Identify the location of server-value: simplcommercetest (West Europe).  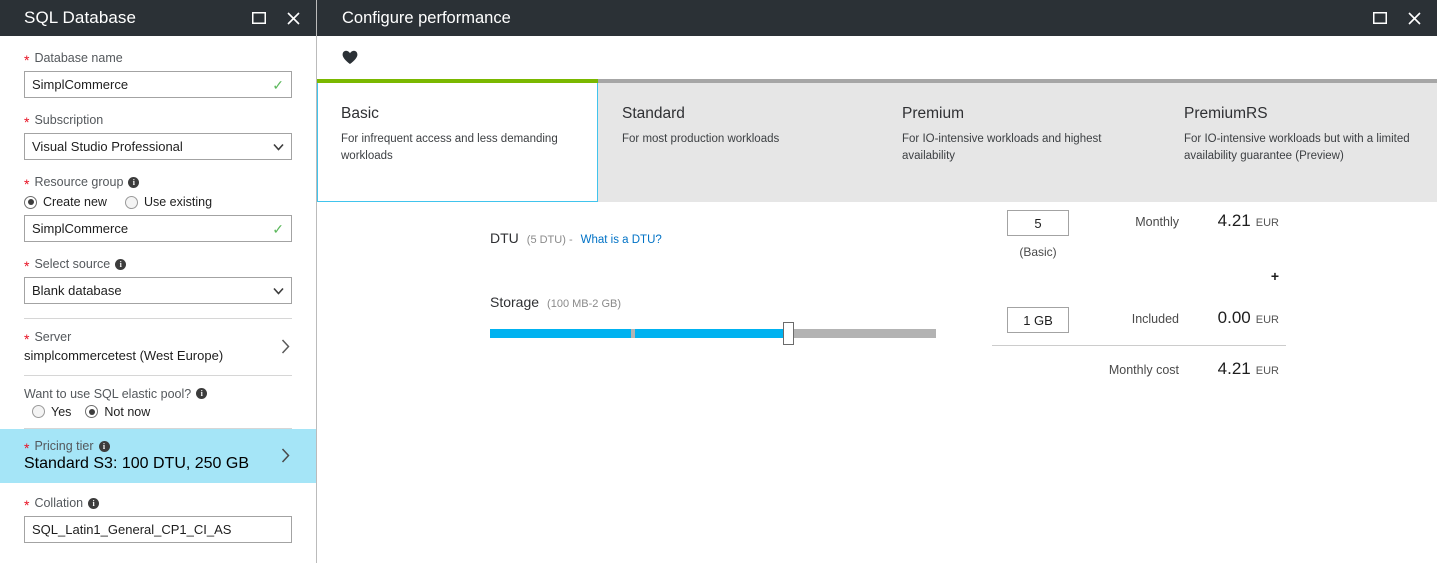
(124, 355).